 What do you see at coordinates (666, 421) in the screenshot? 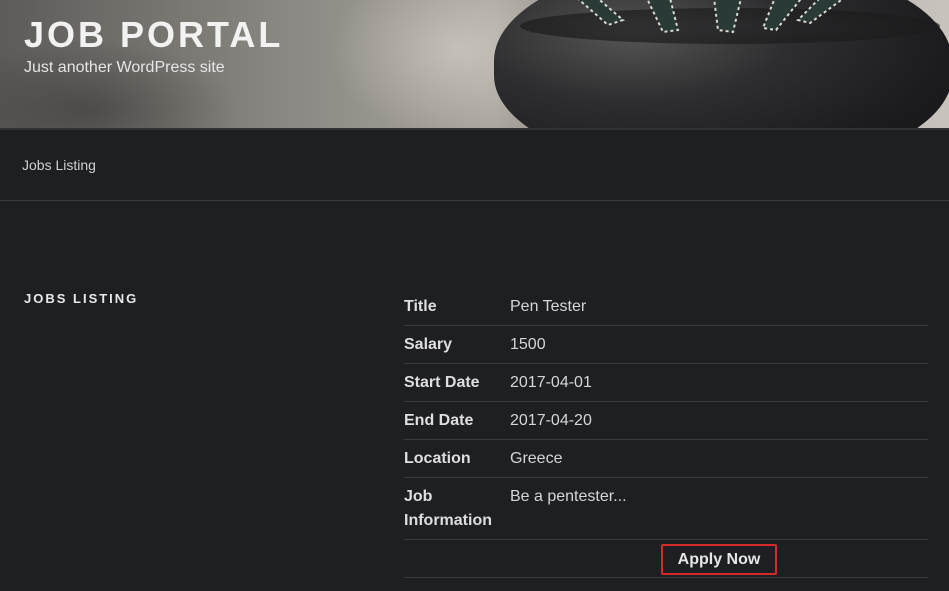
I see `table-row: End Date 2017-04-20` at bounding box center [666, 421].